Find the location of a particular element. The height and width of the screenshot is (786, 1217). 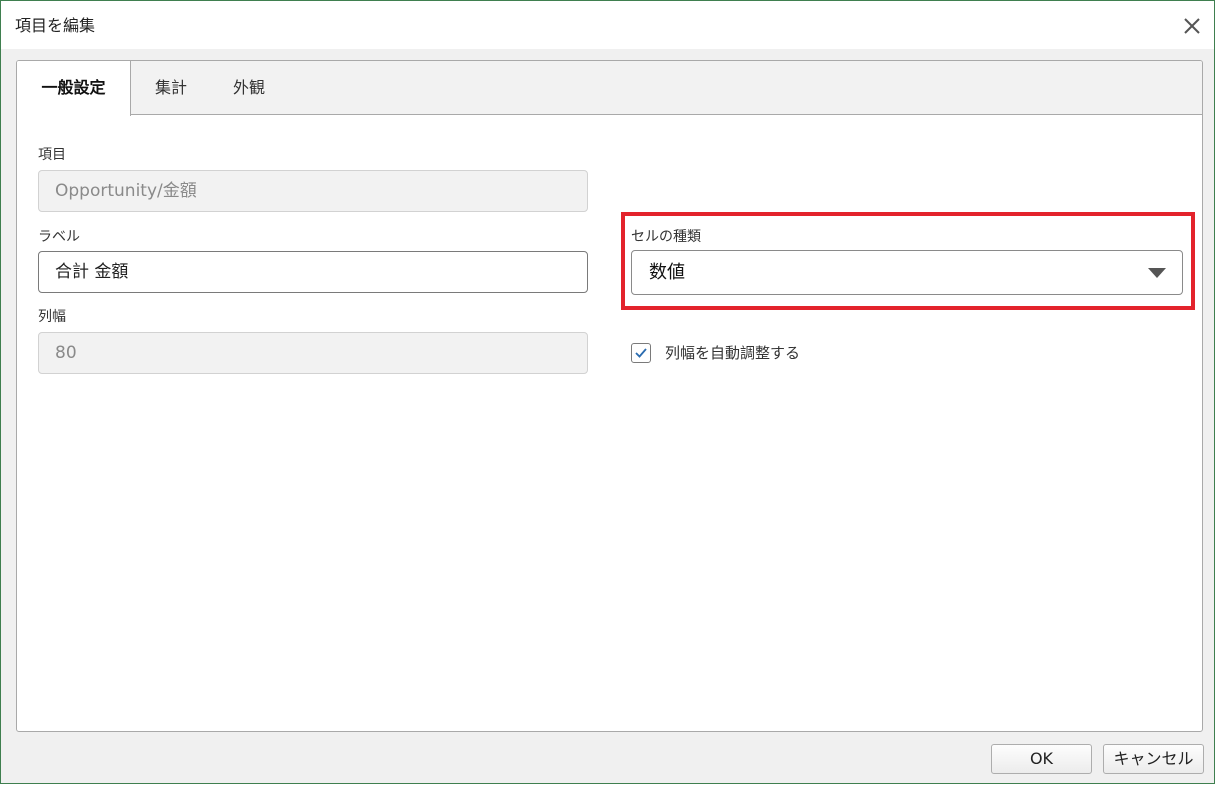

dialog-titlebar: 項目を編集 is located at coordinates (607, 25).